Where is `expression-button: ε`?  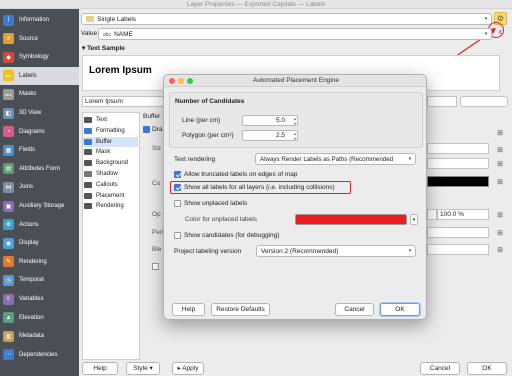 expression-button: ε is located at coordinates (500, 34).